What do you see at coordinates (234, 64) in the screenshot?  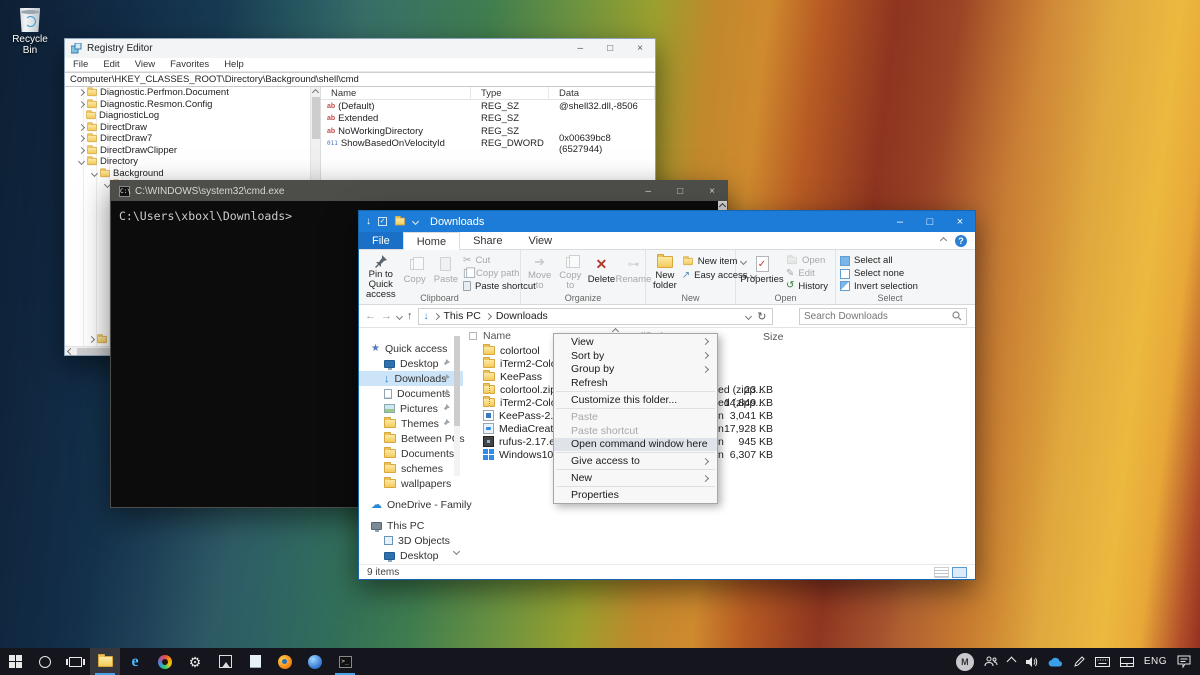 I see `menu-help: Help` at bounding box center [234, 64].